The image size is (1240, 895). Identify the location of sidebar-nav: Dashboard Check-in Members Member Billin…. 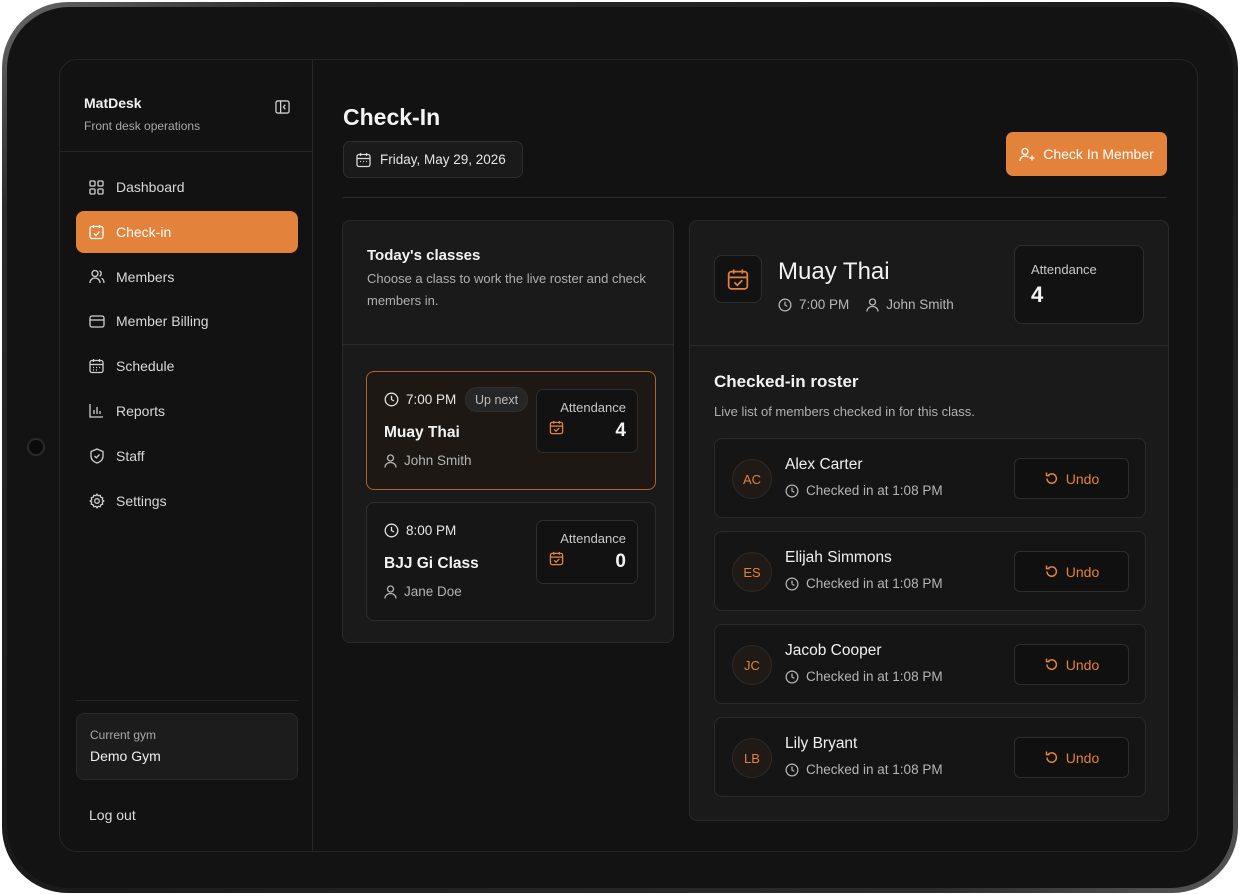
(186, 337).